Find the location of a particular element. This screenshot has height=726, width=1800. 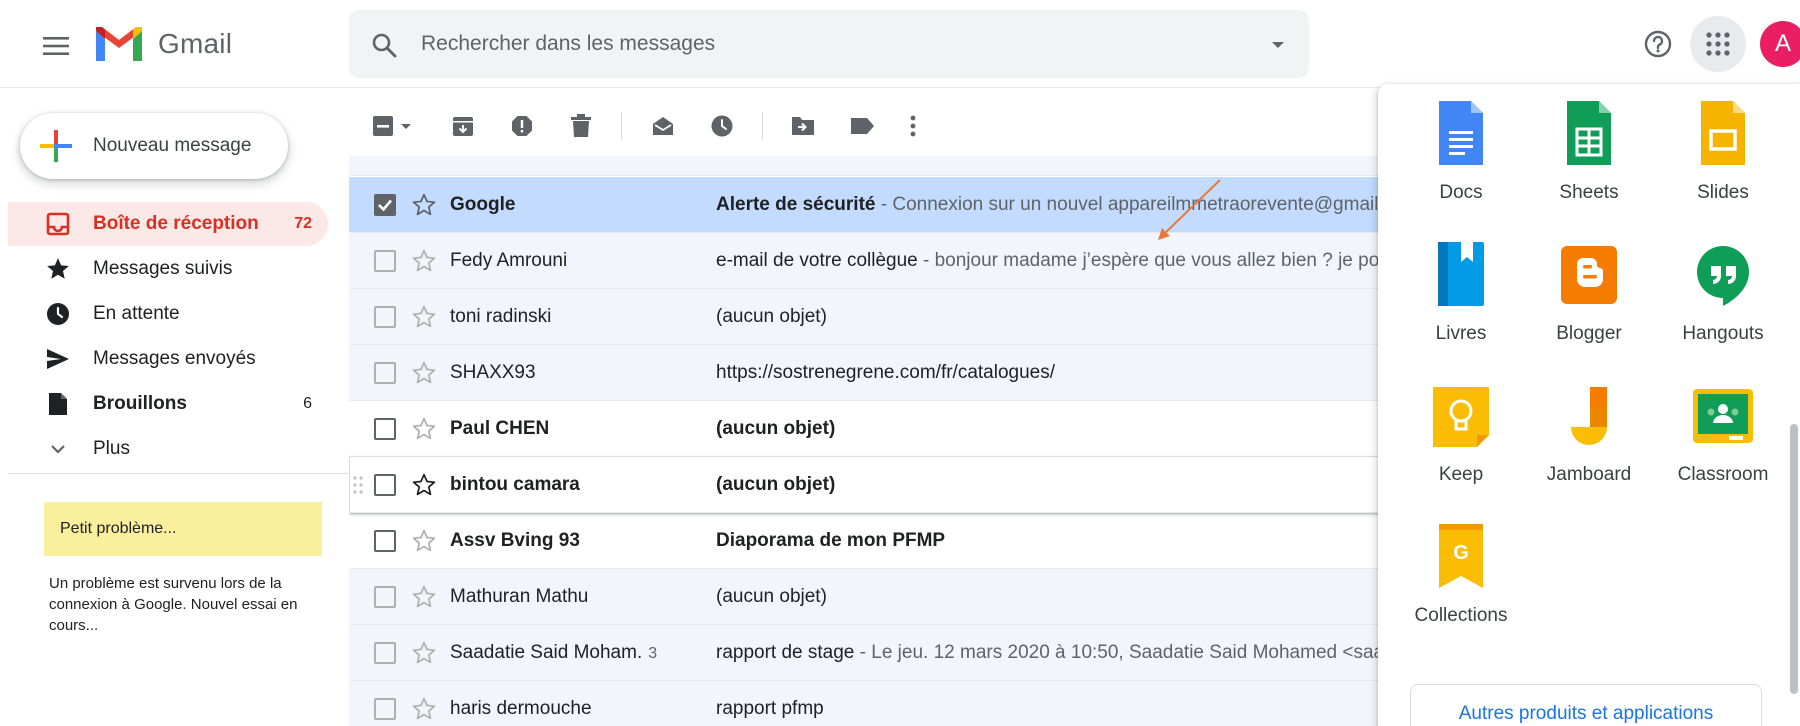

mail-sender: Fedy Amrouni is located at coordinates (509, 260).